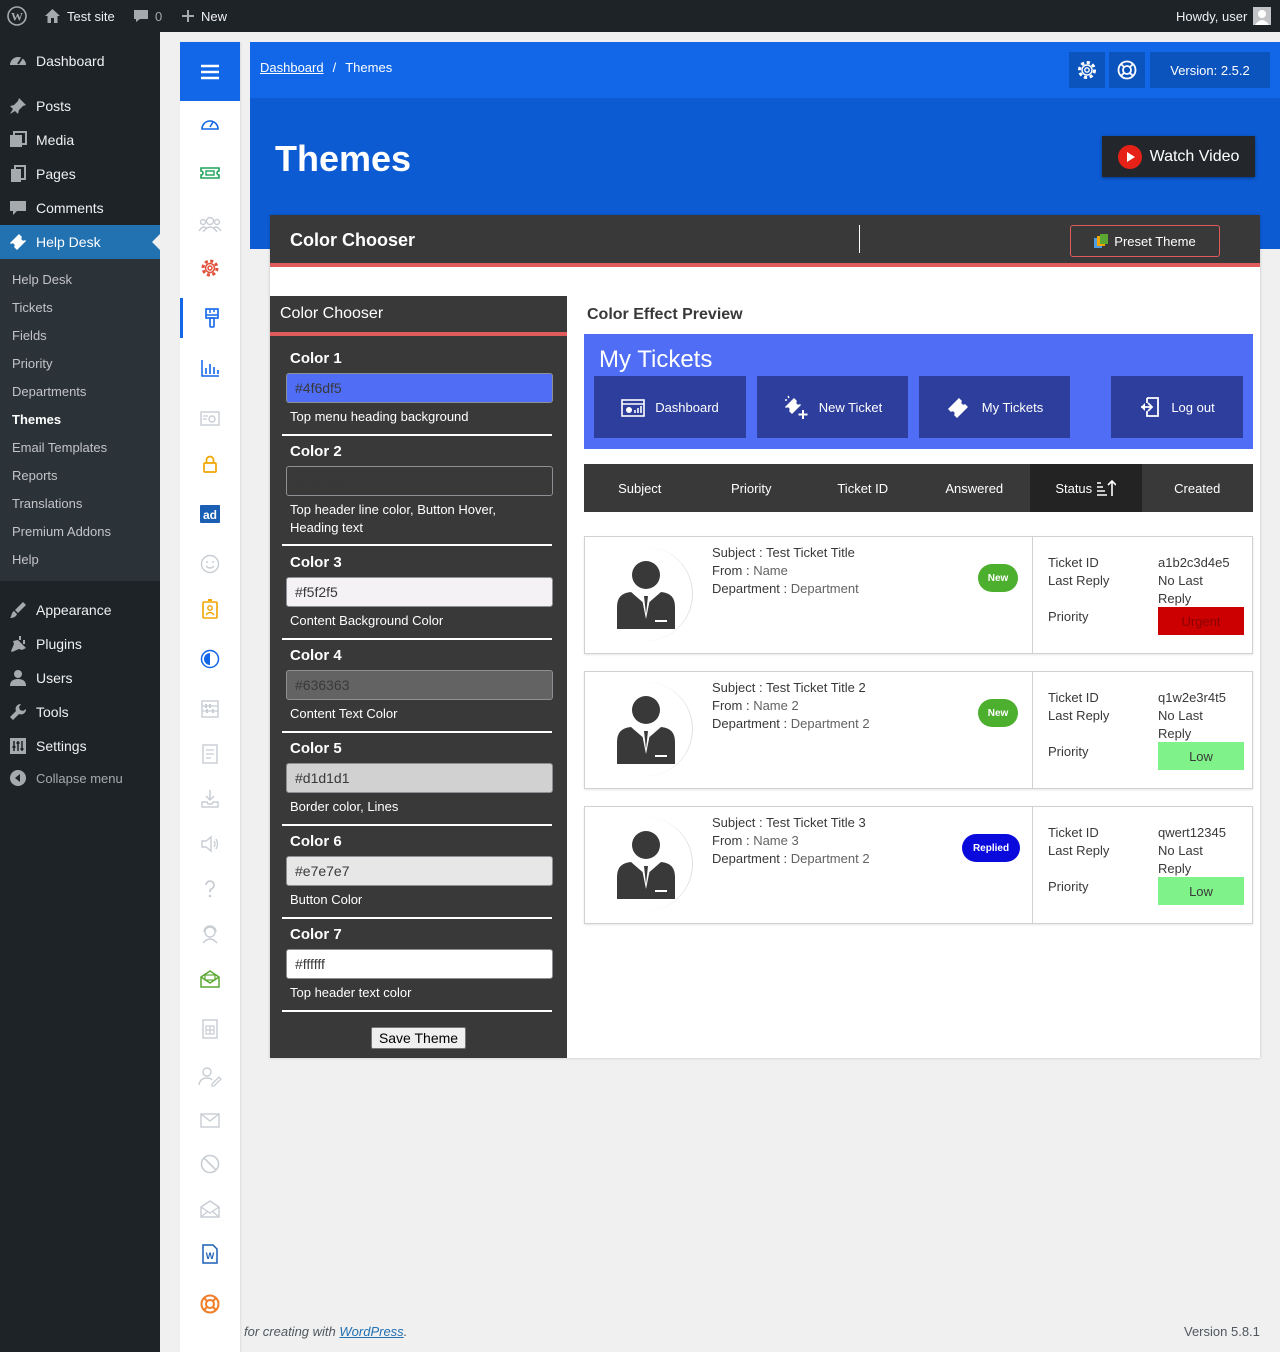  Describe the element at coordinates (210, 1076) in the screenshot. I see `user-edit-icon` at that location.